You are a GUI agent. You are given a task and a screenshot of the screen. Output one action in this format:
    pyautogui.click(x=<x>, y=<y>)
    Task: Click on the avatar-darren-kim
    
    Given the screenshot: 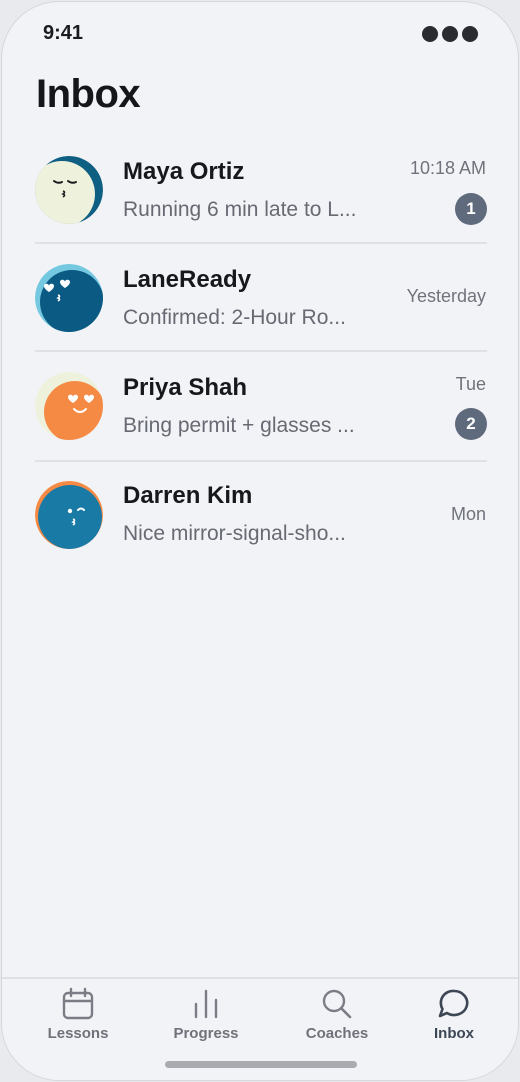 What is the action you would take?
    pyautogui.click(x=69, y=515)
    